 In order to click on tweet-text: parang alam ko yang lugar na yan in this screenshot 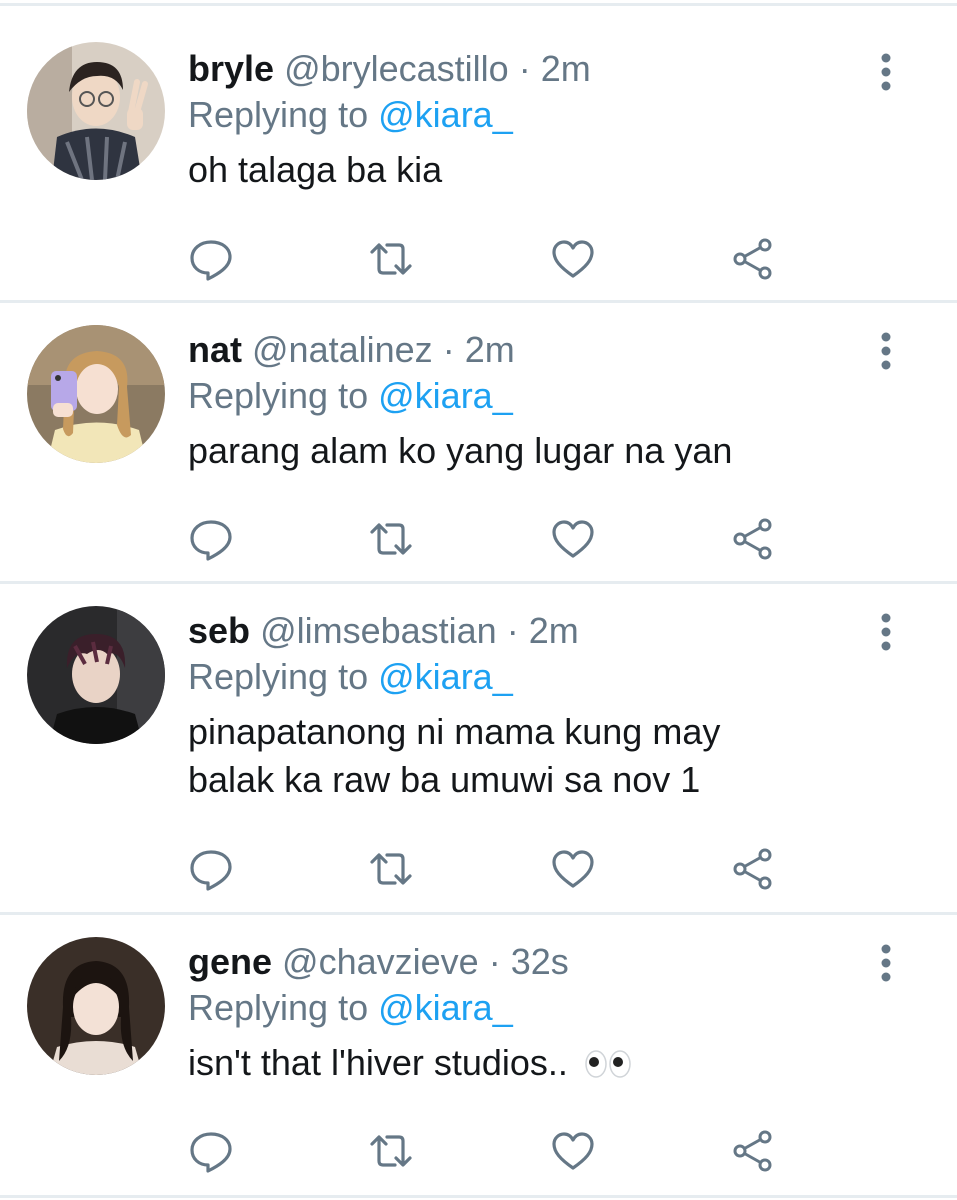, I will do `click(460, 450)`.